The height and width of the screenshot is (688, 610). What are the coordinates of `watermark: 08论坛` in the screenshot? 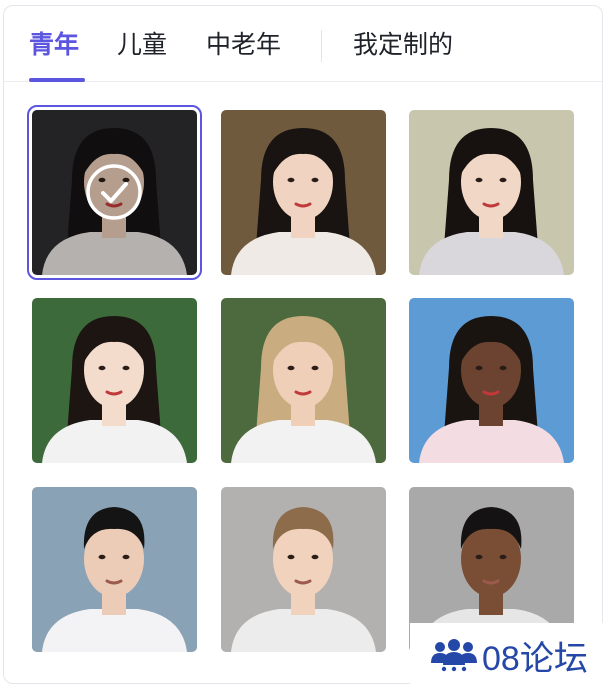 It's located at (510, 655).